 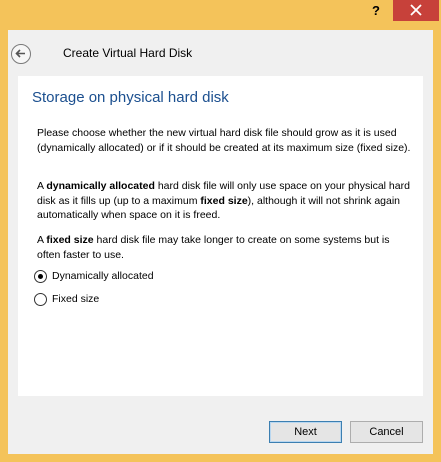 I want to click on back-button, so click(x=21, y=54).